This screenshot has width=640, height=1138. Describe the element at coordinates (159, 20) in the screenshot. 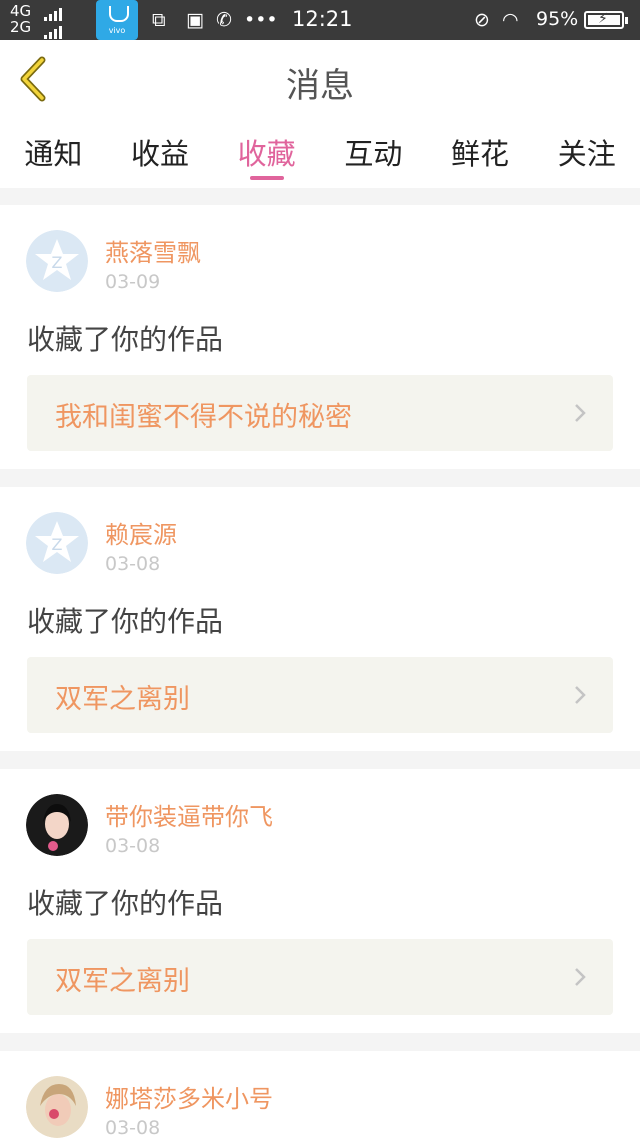

I see `screenshot-icon: ⧉` at that location.